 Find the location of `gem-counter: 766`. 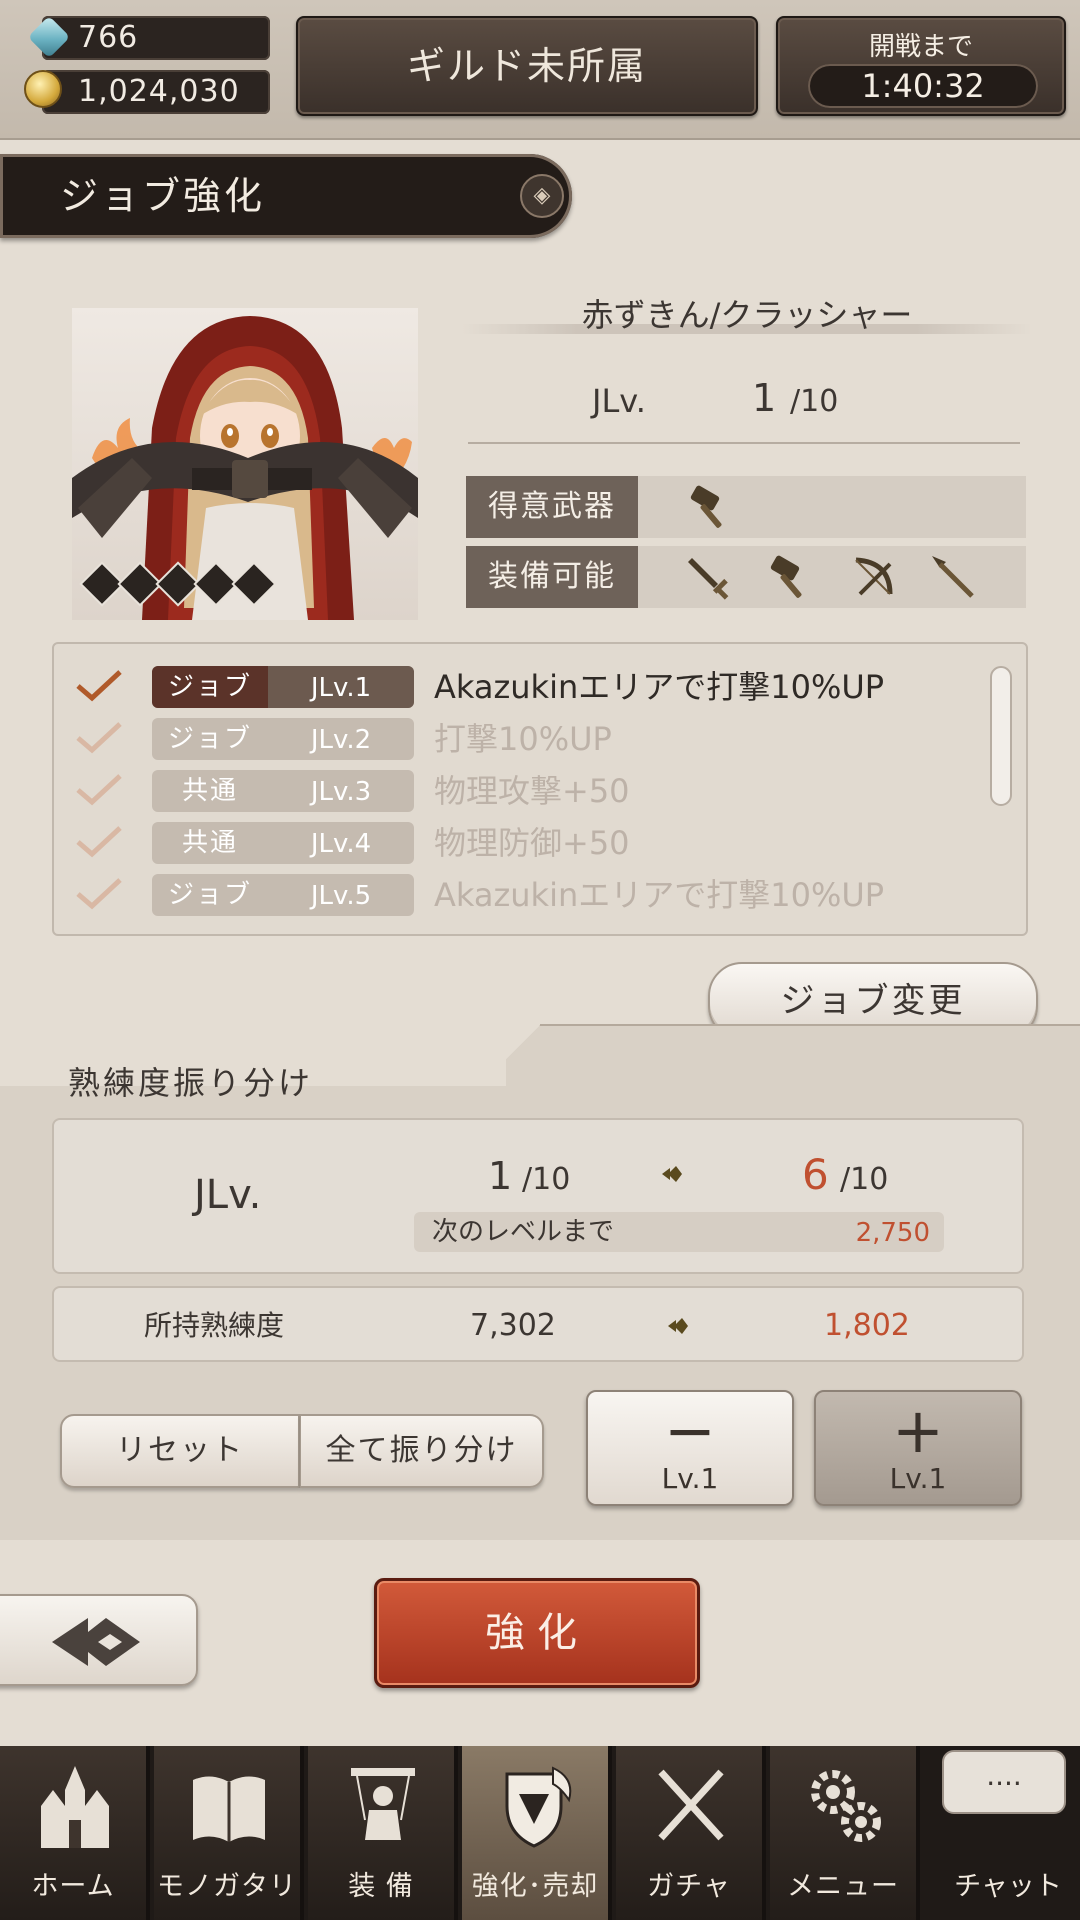

gem-counter: 766 is located at coordinates (156, 38).